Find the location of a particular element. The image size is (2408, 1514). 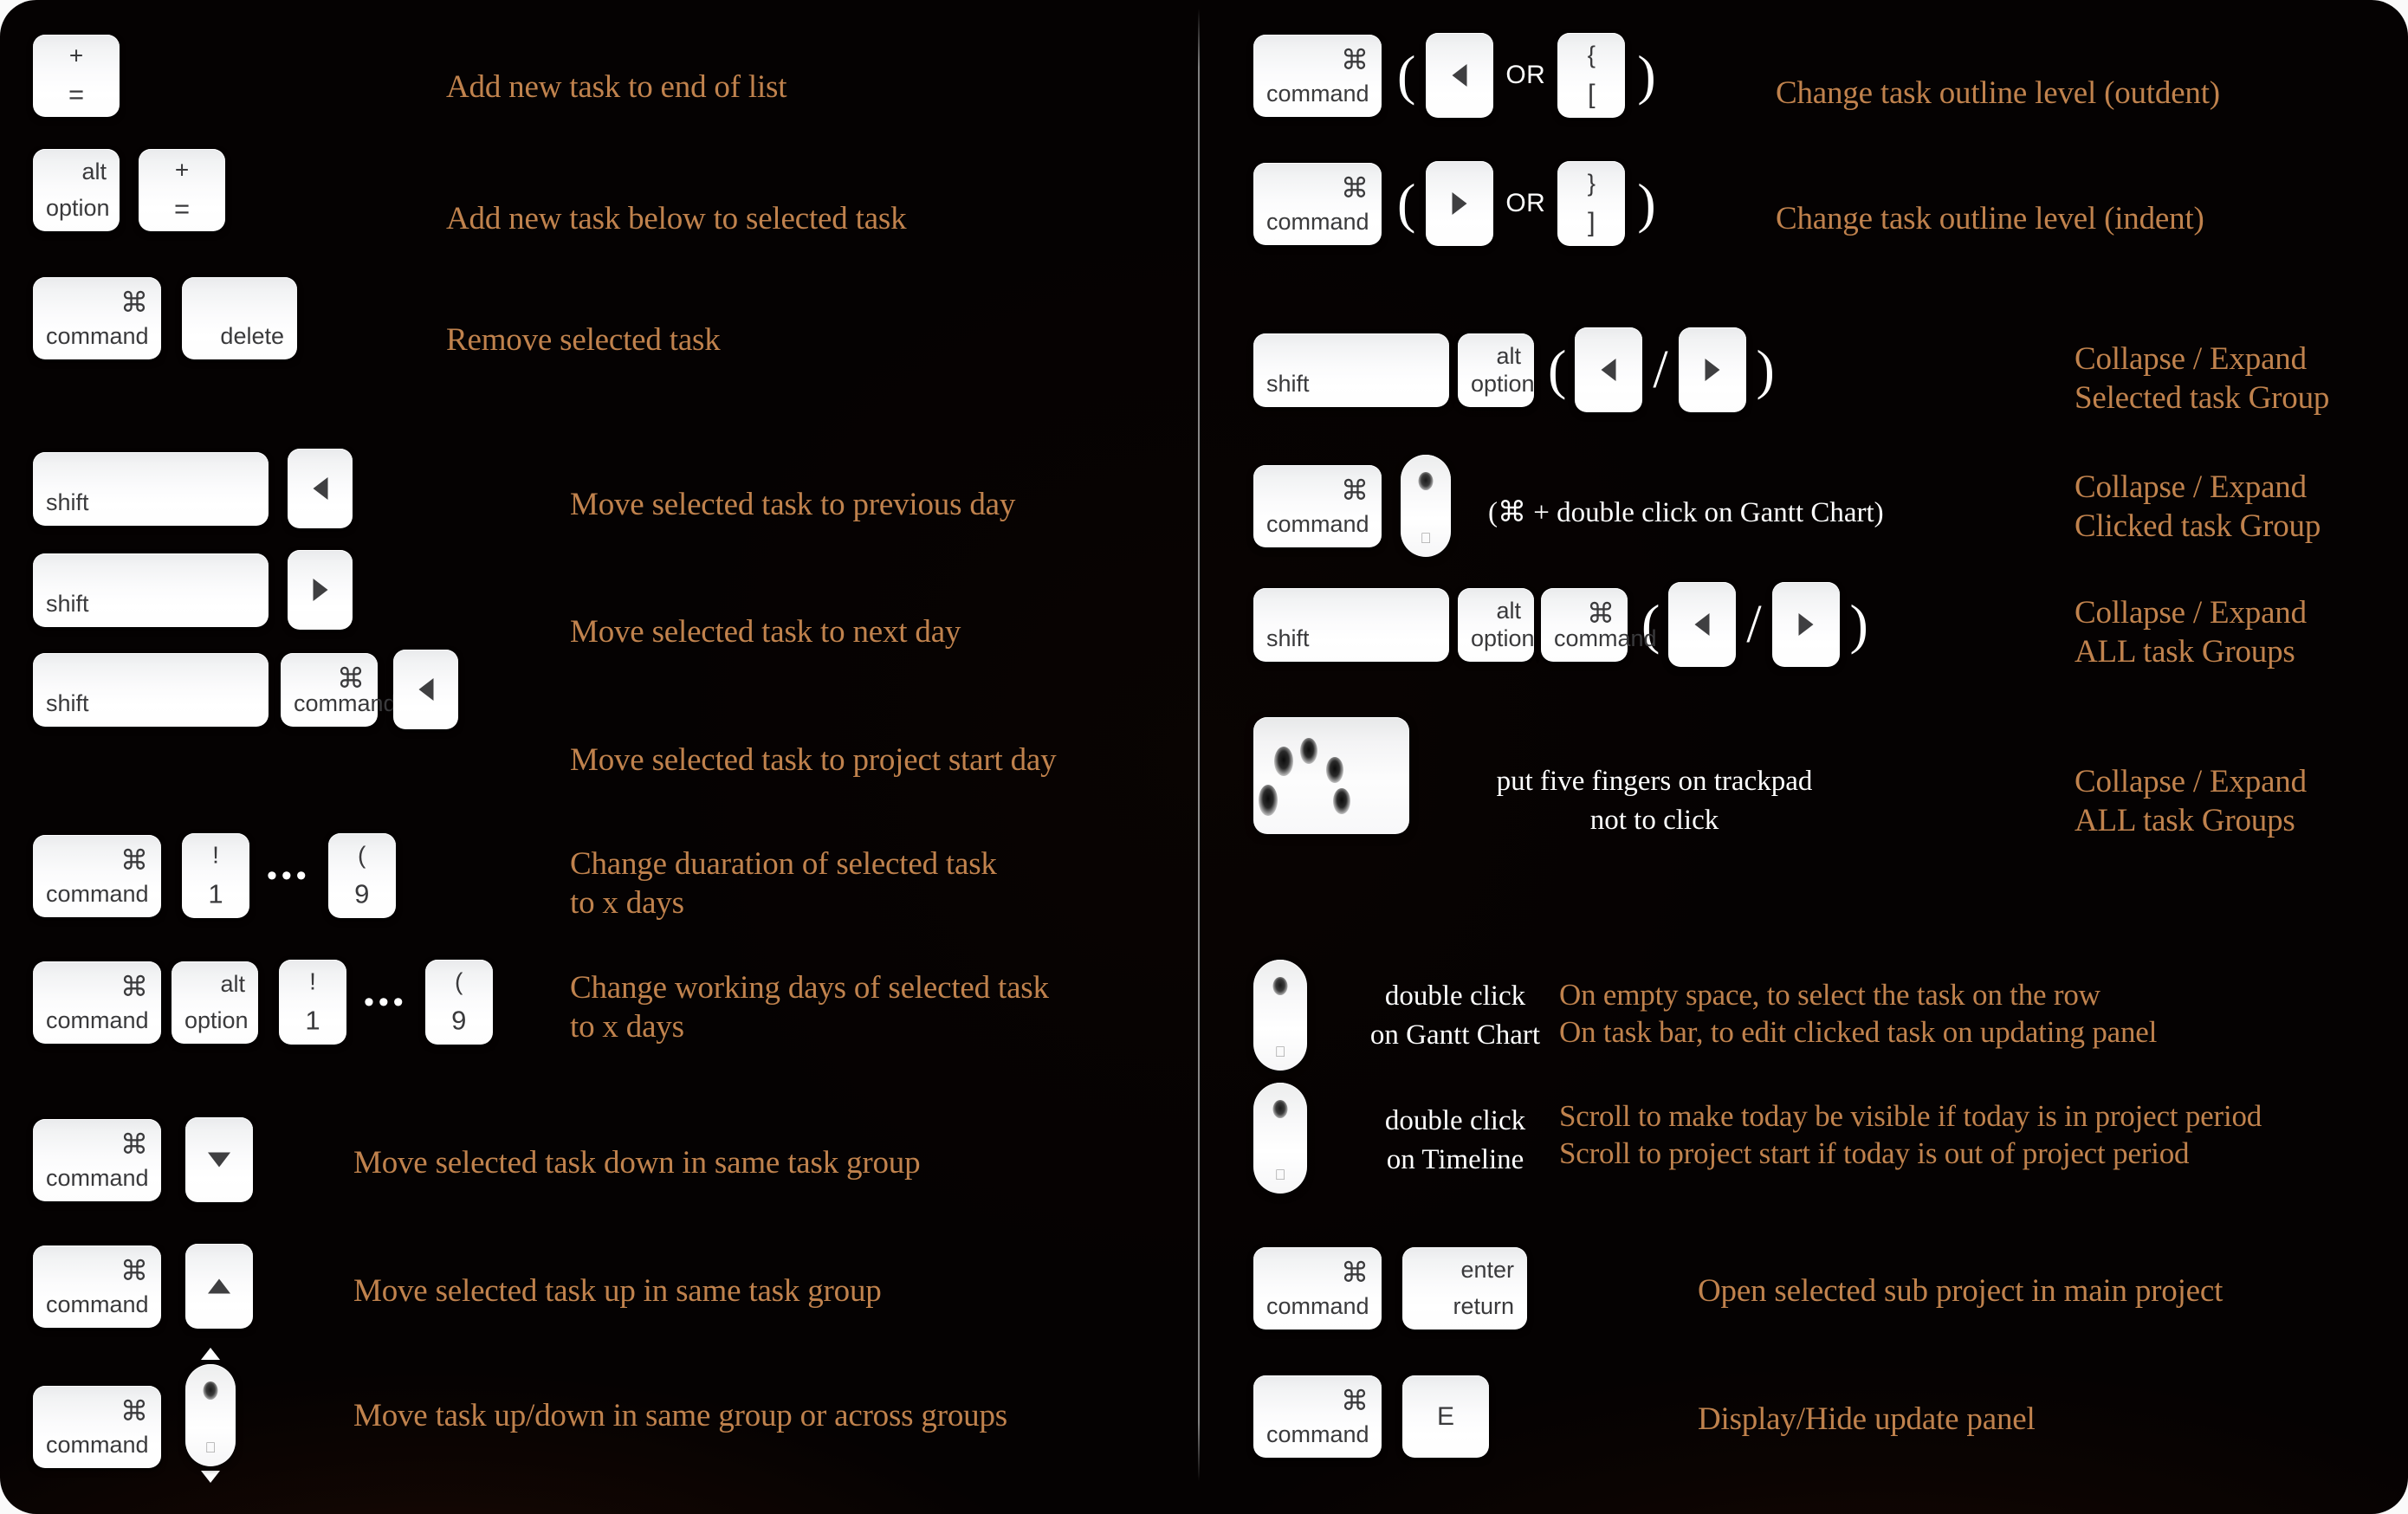

keys-move-project-start: shift ⌘ command is located at coordinates (245, 689).